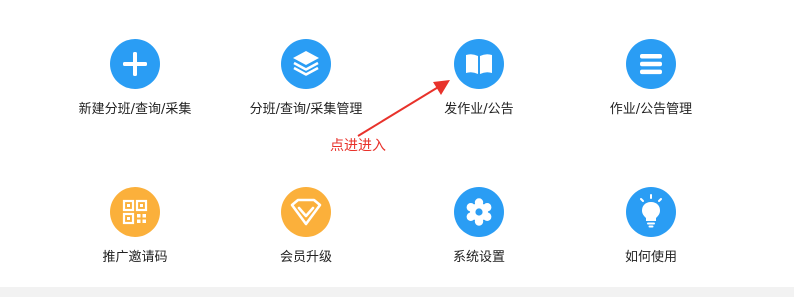  Describe the element at coordinates (403, 108) in the screenshot. I see `annotation-arrow` at that location.